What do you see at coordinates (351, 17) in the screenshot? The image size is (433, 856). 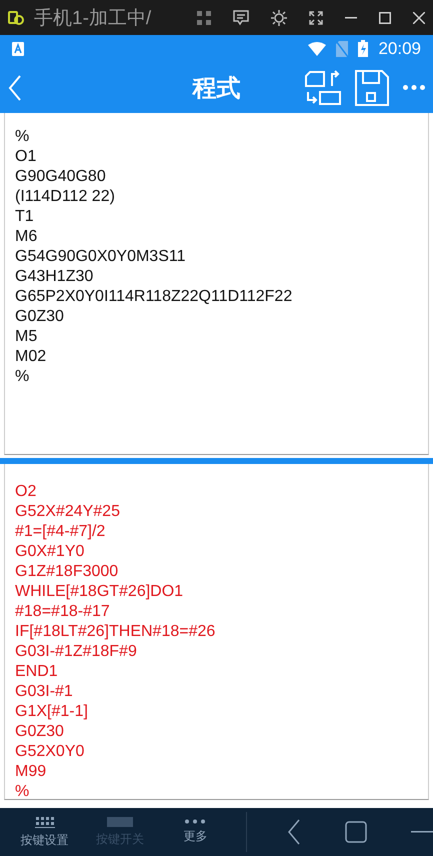 I see `minimize-icon` at bounding box center [351, 17].